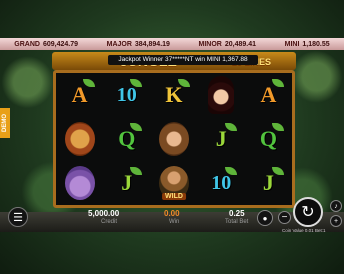 The width and height of the screenshot is (344, 274). I want to click on jackpot-minor: MINOR 20,489.41, so click(228, 44).